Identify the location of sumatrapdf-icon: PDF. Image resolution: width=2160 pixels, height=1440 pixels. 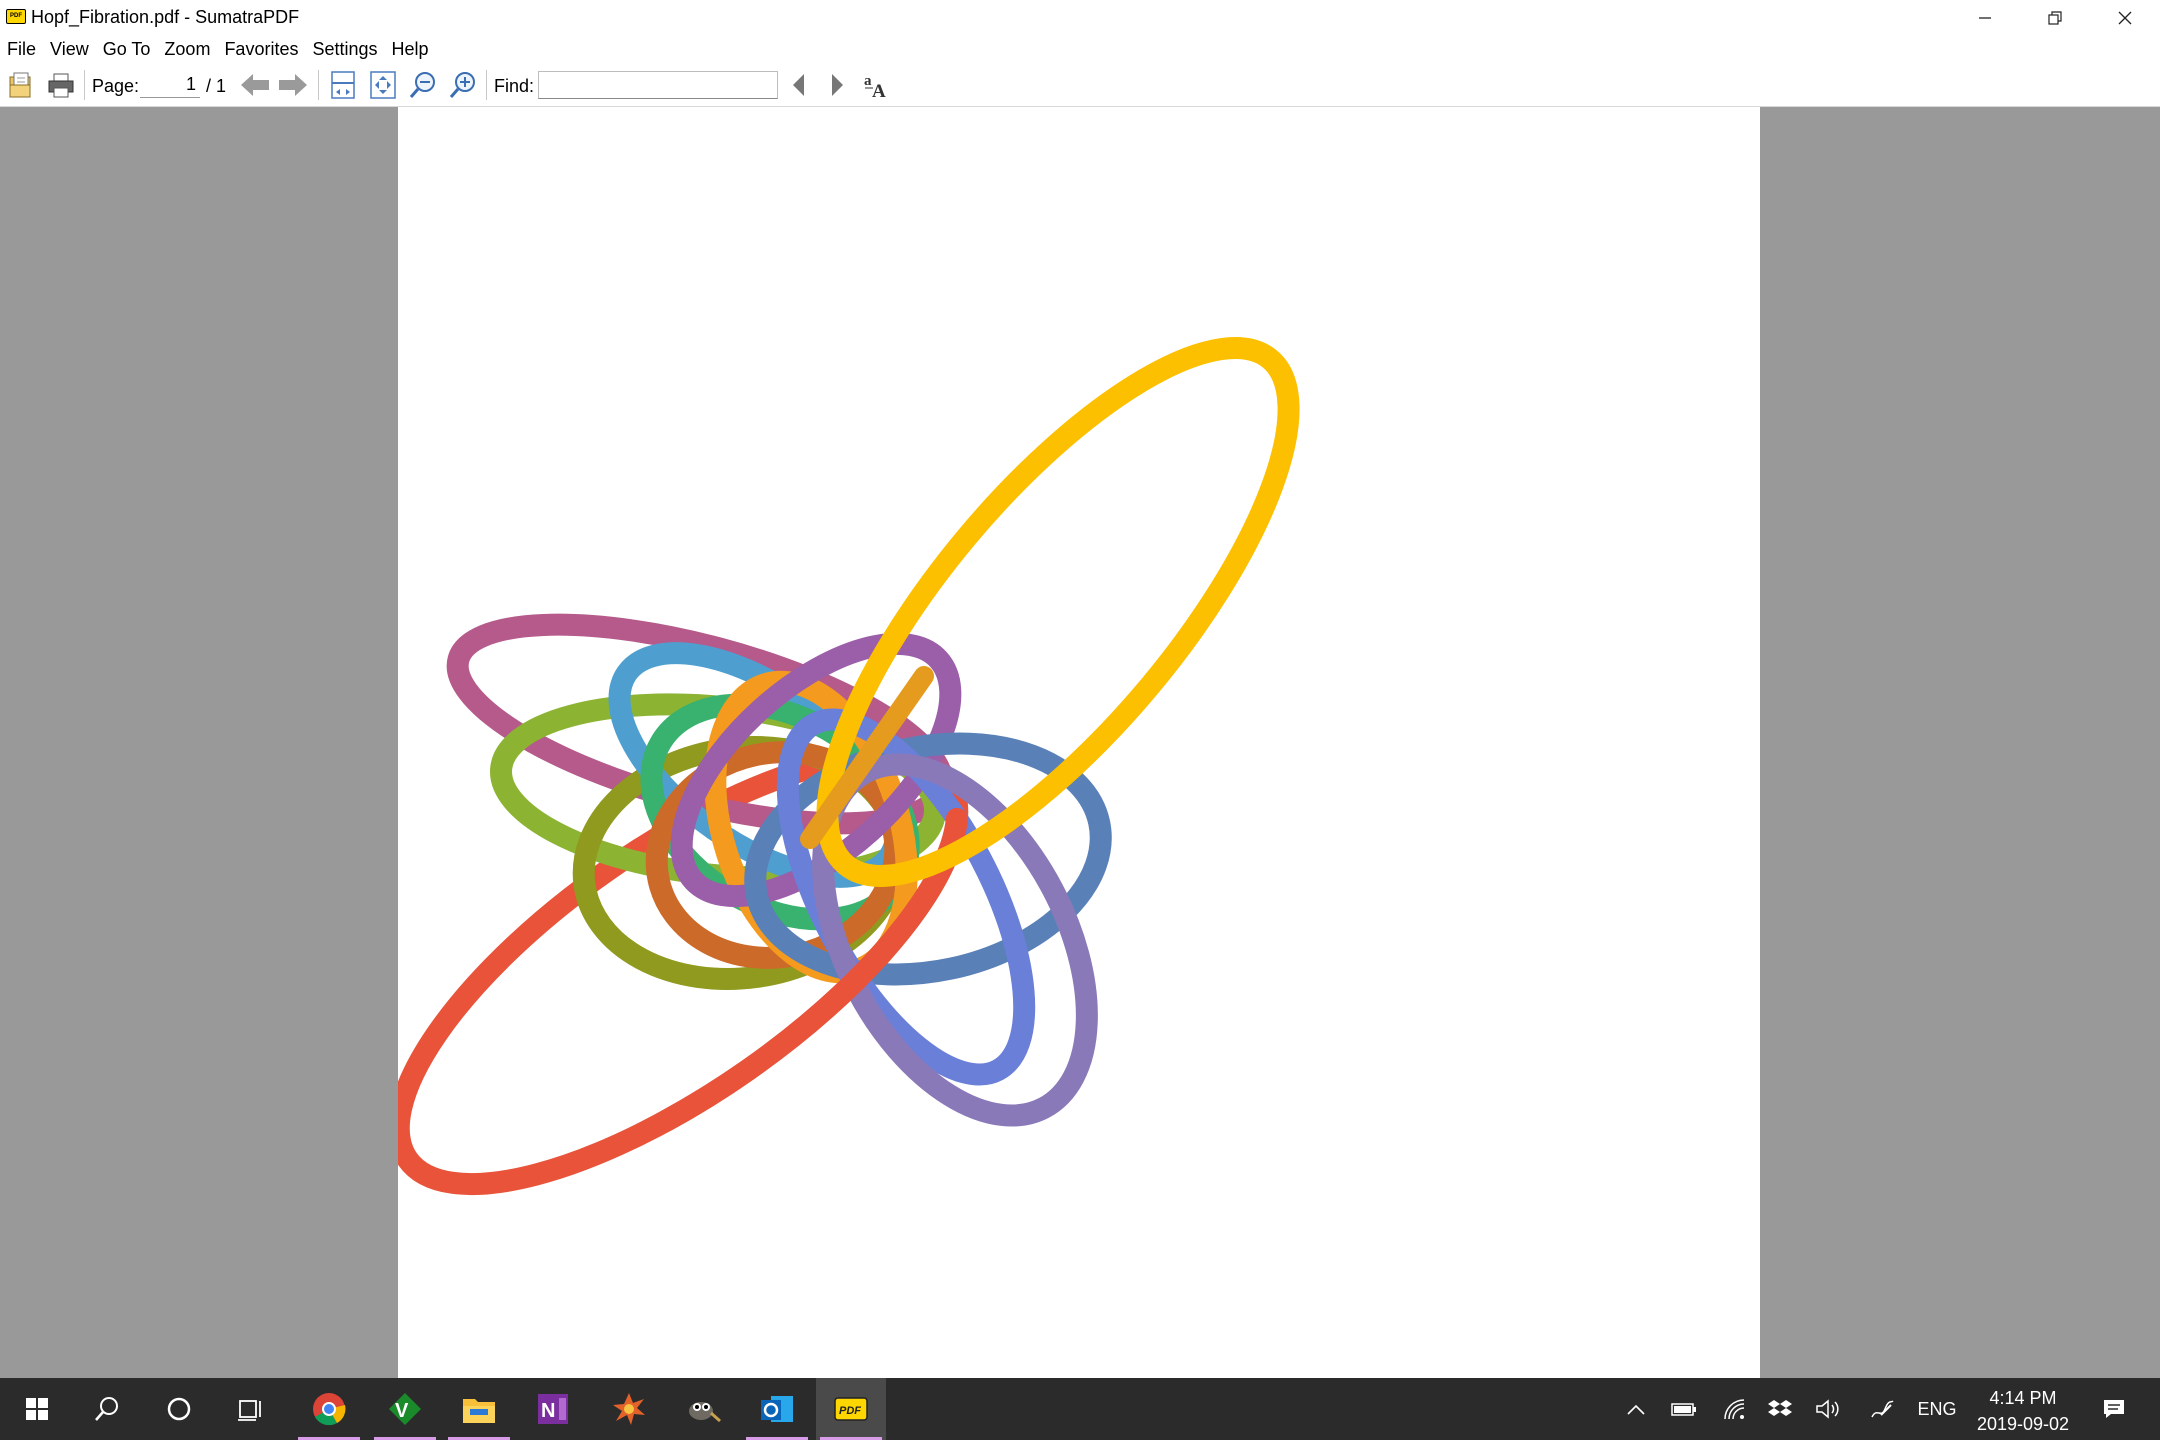
(851, 1409).